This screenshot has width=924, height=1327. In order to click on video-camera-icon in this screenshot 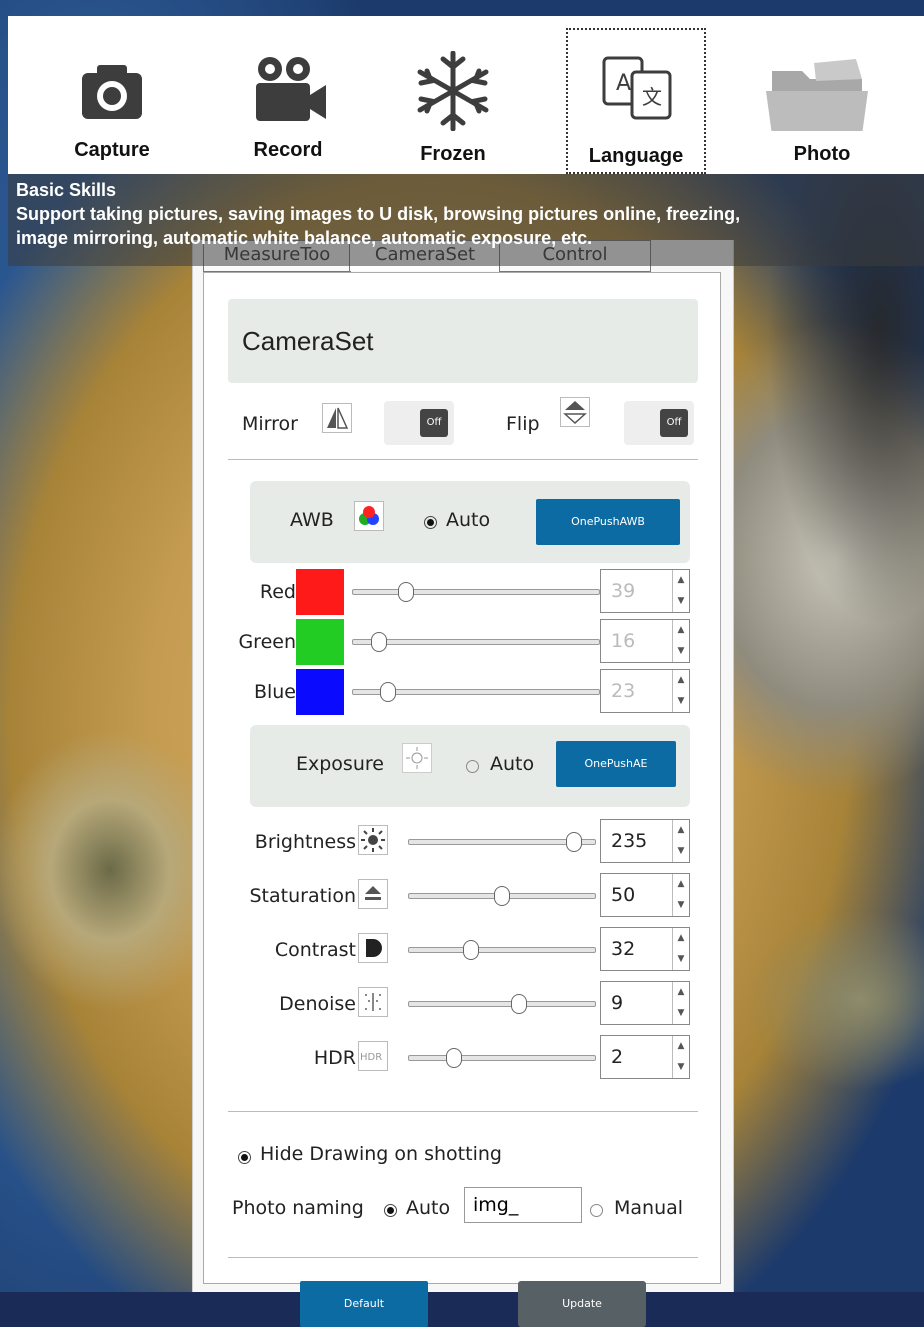, I will do `click(288, 91)`.